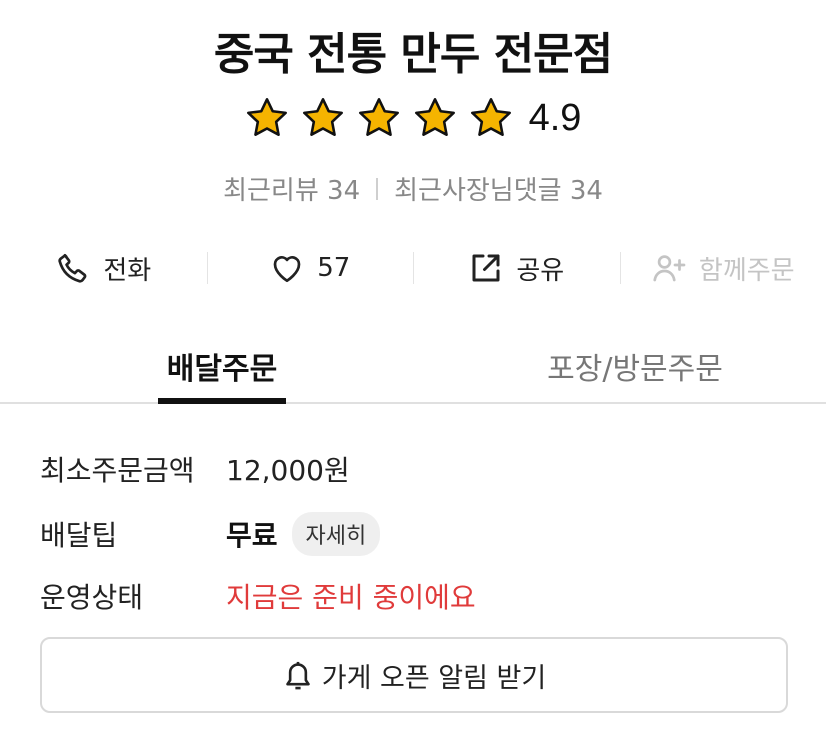 Image resolution: width=826 pixels, height=747 pixels. I want to click on tab-pickup: 포장/방문주문, so click(635, 366).